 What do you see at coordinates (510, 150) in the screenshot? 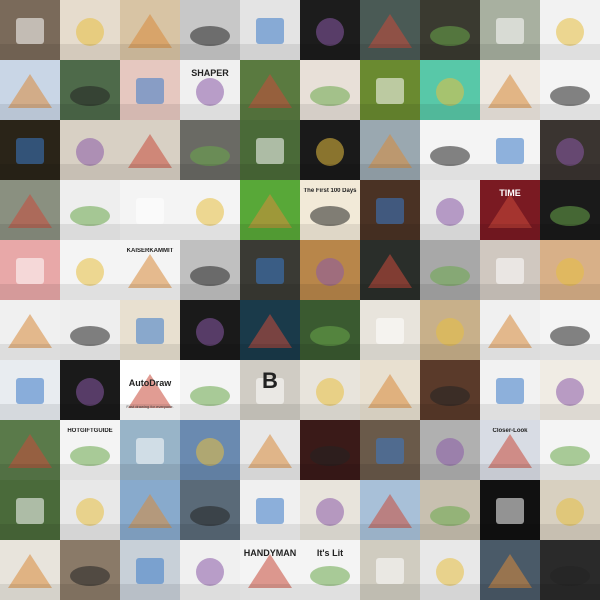
I see `tile-car-grid` at bounding box center [510, 150].